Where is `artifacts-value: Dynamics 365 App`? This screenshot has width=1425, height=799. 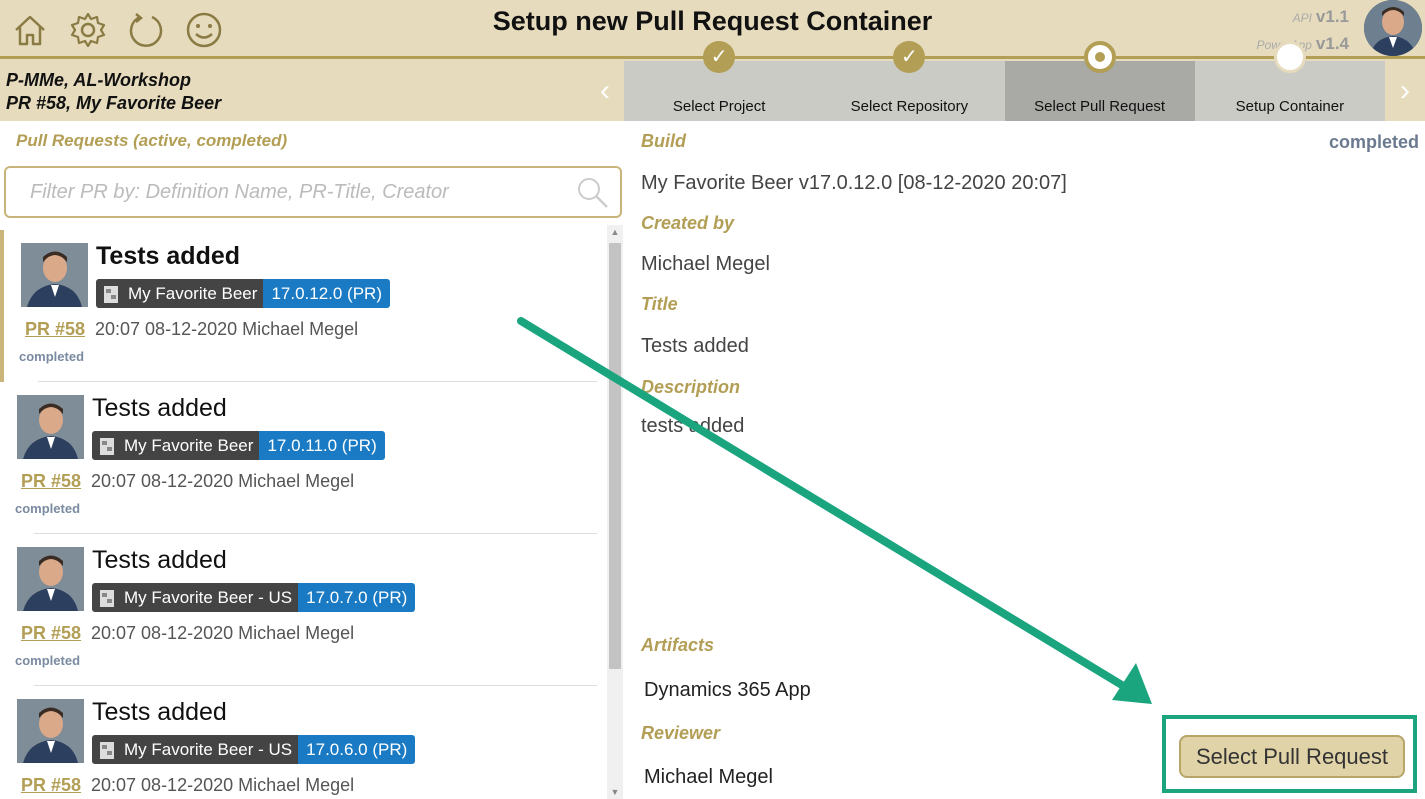
artifacts-value: Dynamics 365 App is located at coordinates (727, 690).